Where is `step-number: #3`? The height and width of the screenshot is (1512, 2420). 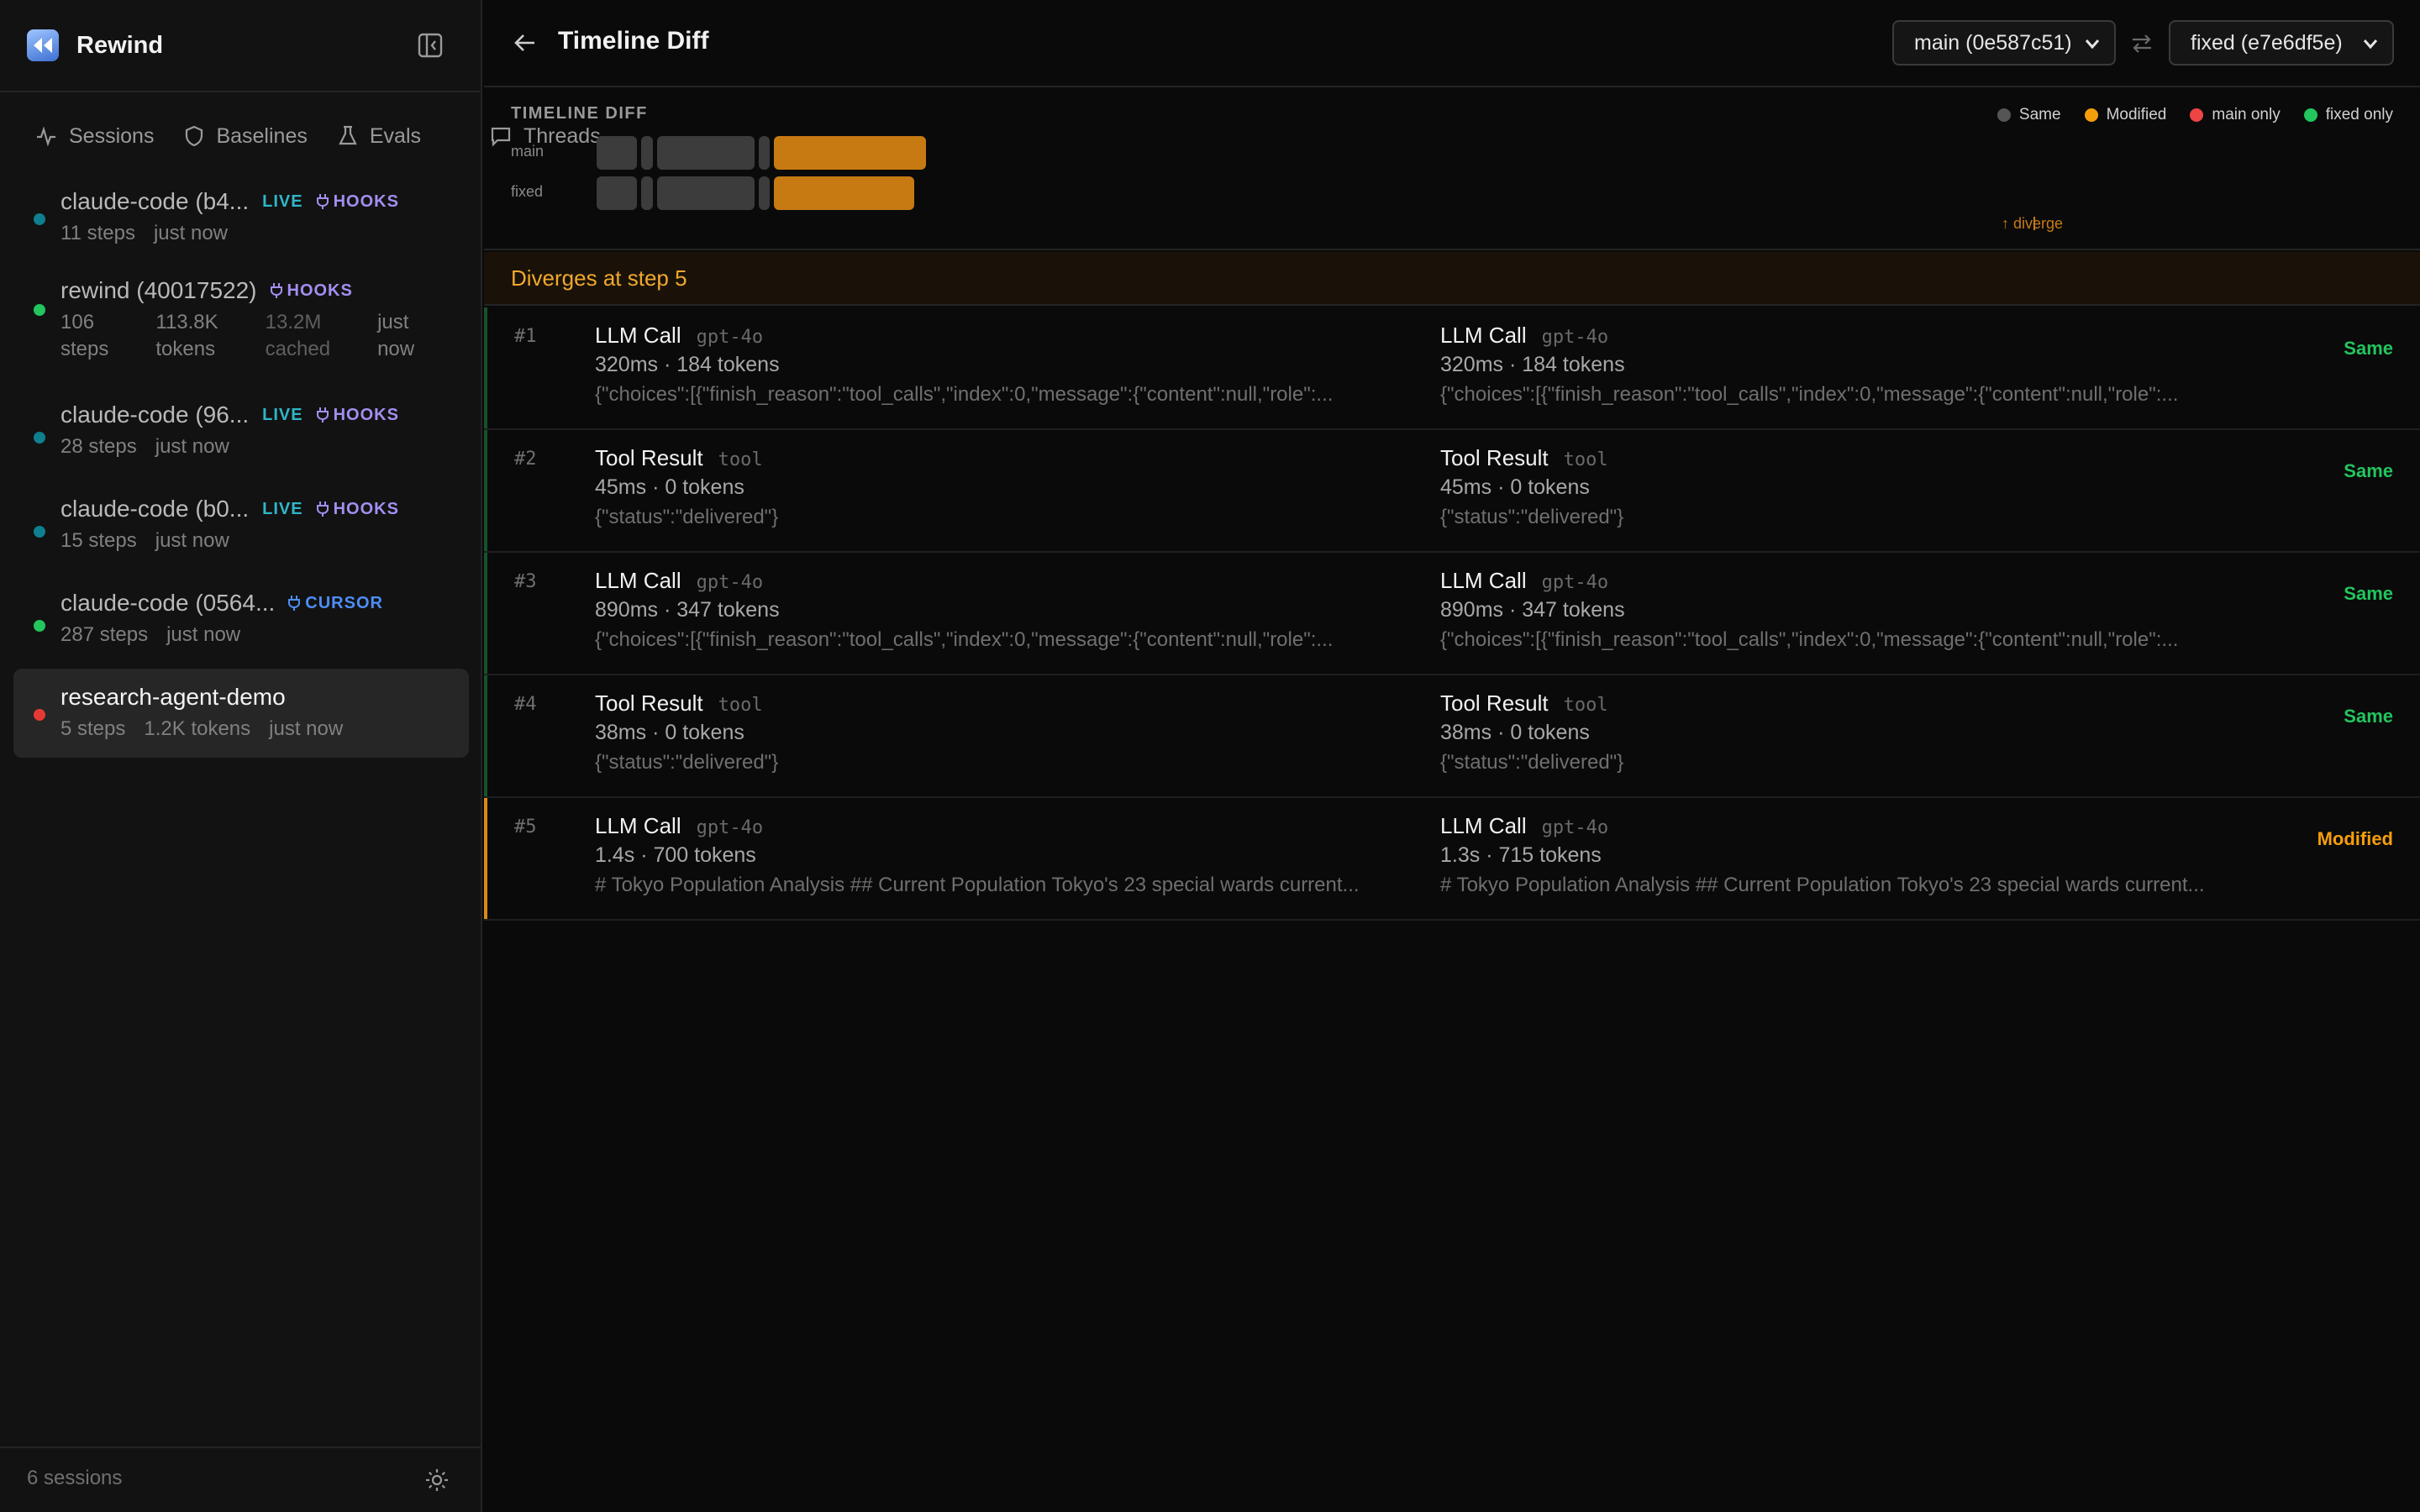 step-number: #3 is located at coordinates (525, 581).